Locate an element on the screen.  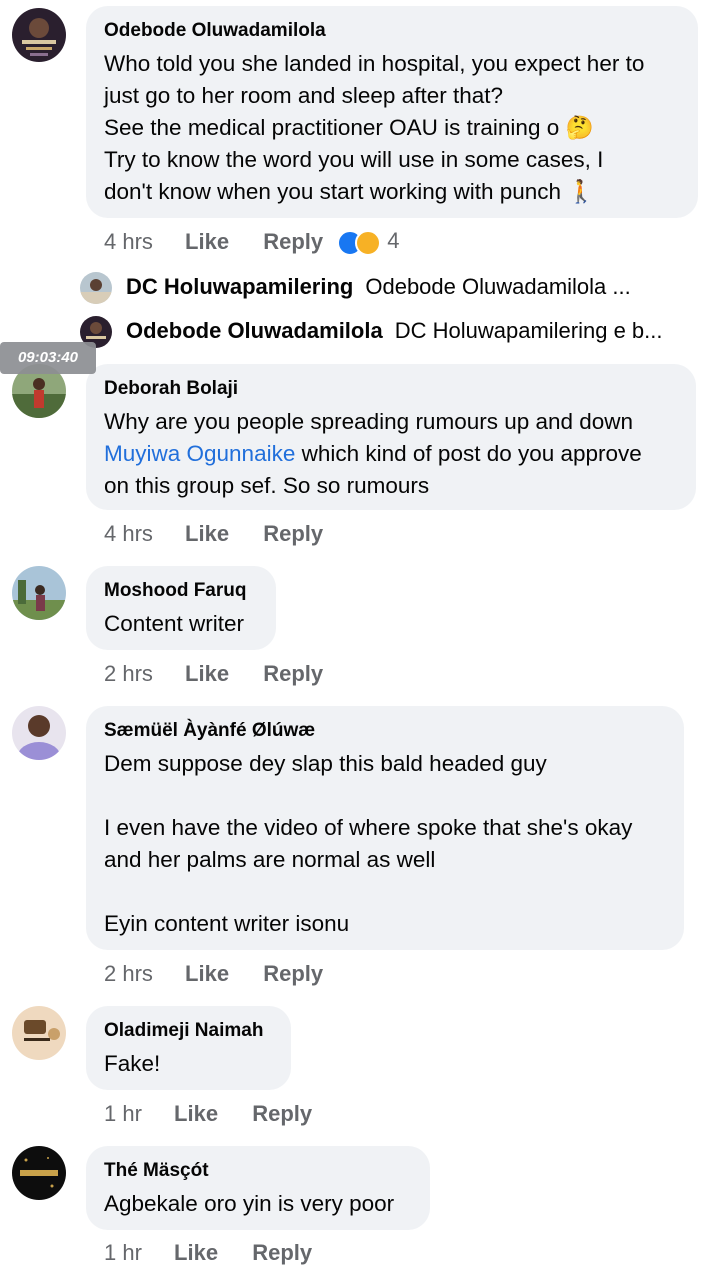
comment-author: Oladimeji Naimah is located at coordinates (188, 1031).